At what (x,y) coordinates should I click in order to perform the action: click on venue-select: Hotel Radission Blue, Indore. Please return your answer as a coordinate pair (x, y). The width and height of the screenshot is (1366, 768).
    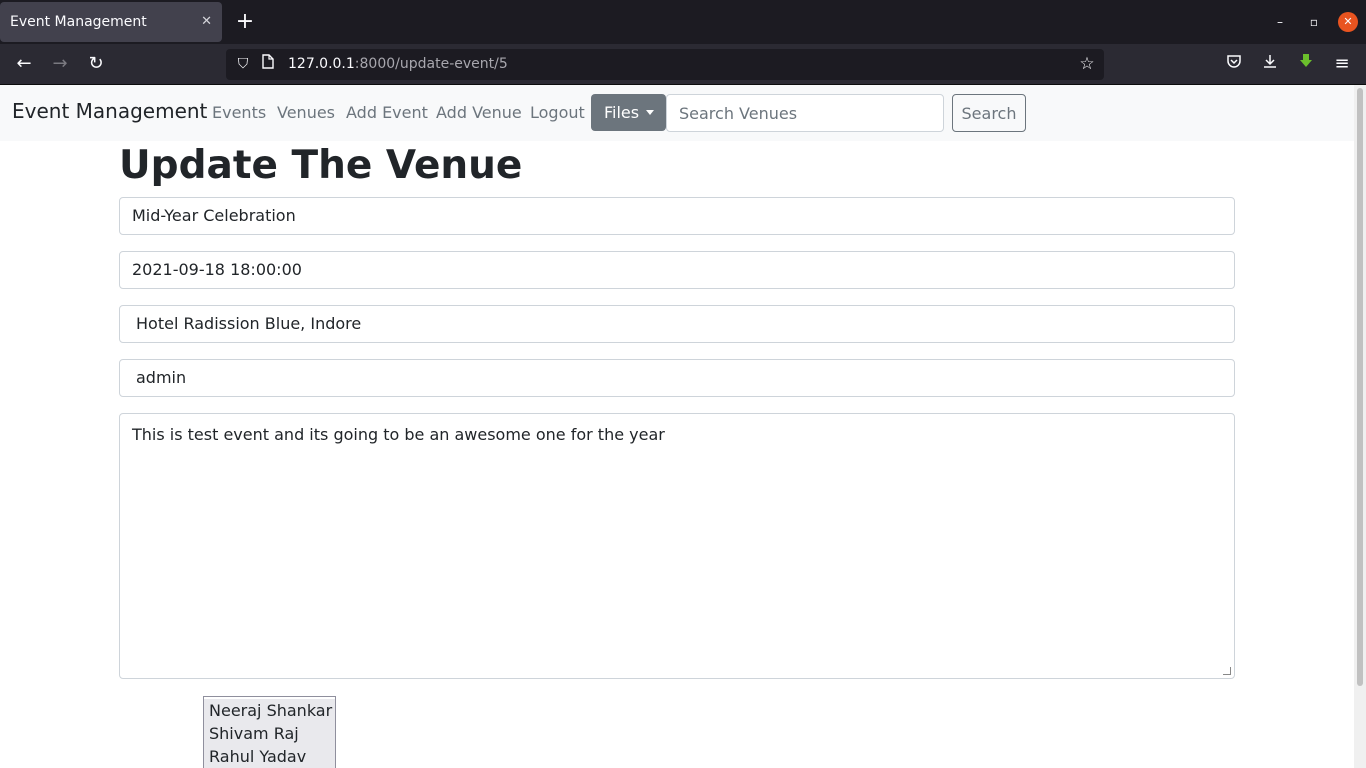
    Looking at the image, I should click on (677, 324).